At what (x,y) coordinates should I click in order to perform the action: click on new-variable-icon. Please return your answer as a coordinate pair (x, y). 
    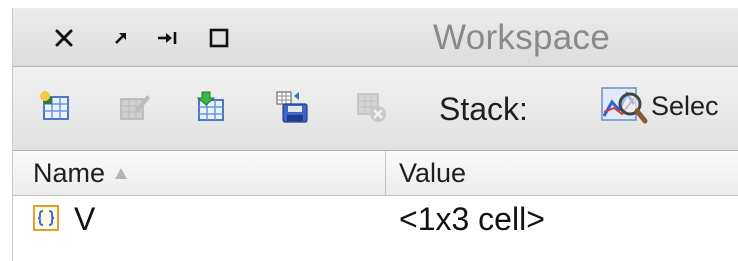
    Looking at the image, I should click on (54, 105).